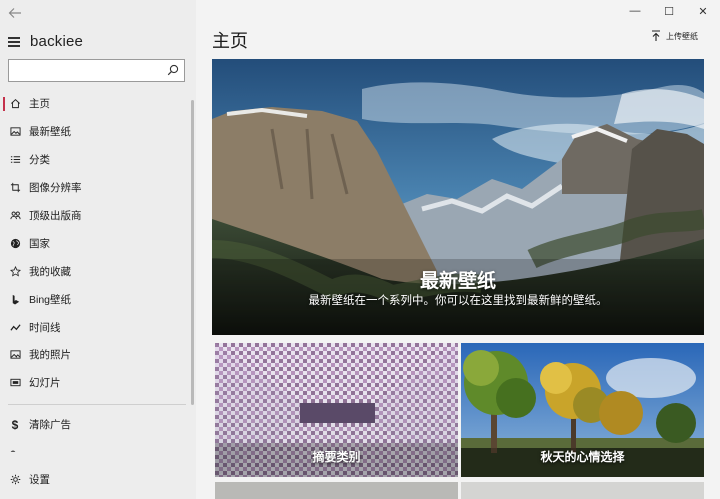 This screenshot has width=720, height=499. Describe the element at coordinates (336, 410) in the screenshot. I see `tile-abstract-category: 摘要类别` at that location.